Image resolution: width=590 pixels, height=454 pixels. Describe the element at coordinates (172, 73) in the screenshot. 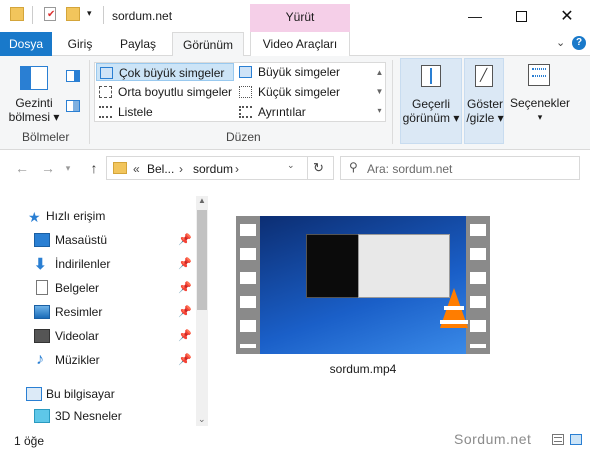

I see `layout-label: Çok büyük simgeler` at that location.